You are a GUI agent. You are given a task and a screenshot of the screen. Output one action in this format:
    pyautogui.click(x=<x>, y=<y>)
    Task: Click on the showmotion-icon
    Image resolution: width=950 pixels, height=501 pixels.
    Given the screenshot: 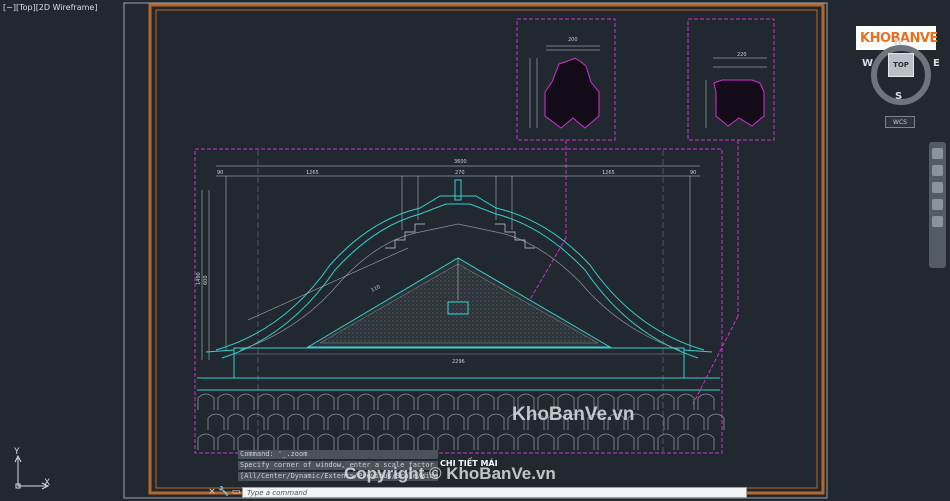 What is the action you would take?
    pyautogui.click(x=937, y=221)
    